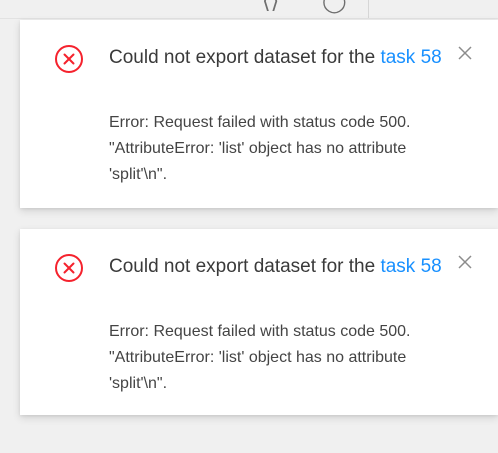 The height and width of the screenshot is (453, 498). What do you see at coordinates (334, 6) in the screenshot?
I see `toolbar-circle-icon: ◯` at bounding box center [334, 6].